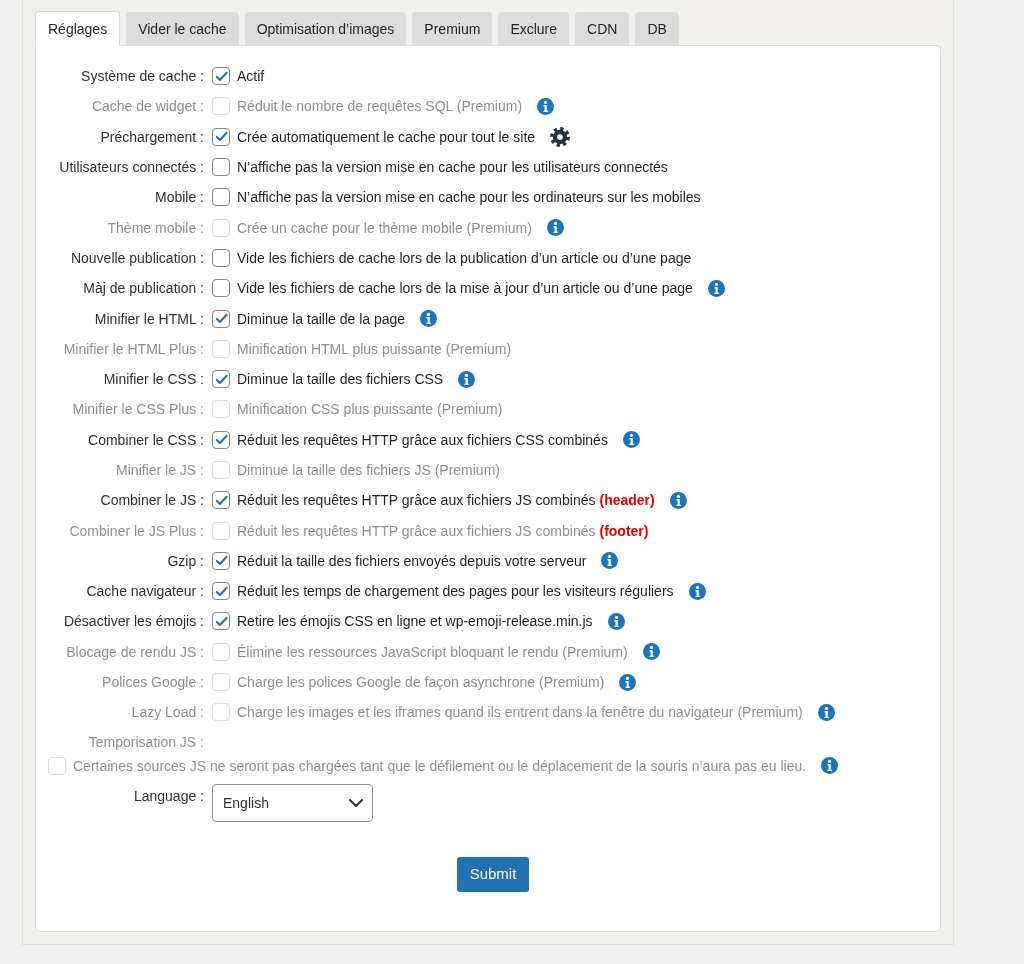 Image resolution: width=1024 pixels, height=964 pixels. Describe the element at coordinates (412, 561) in the screenshot. I see `setting-description: Réduit la taille des fichiers envoyés depuis votre serveur` at that location.